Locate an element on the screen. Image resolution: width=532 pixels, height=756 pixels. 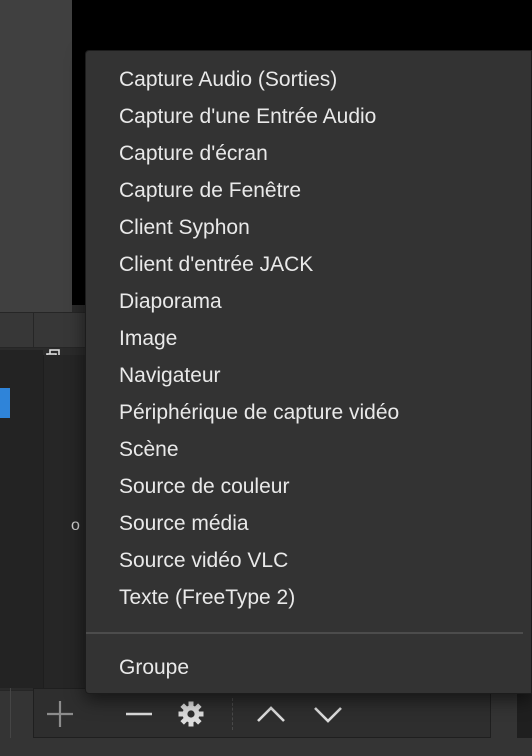
menu-item-audio-output-capture: Capture Audio (Sorties) is located at coordinates (228, 79).